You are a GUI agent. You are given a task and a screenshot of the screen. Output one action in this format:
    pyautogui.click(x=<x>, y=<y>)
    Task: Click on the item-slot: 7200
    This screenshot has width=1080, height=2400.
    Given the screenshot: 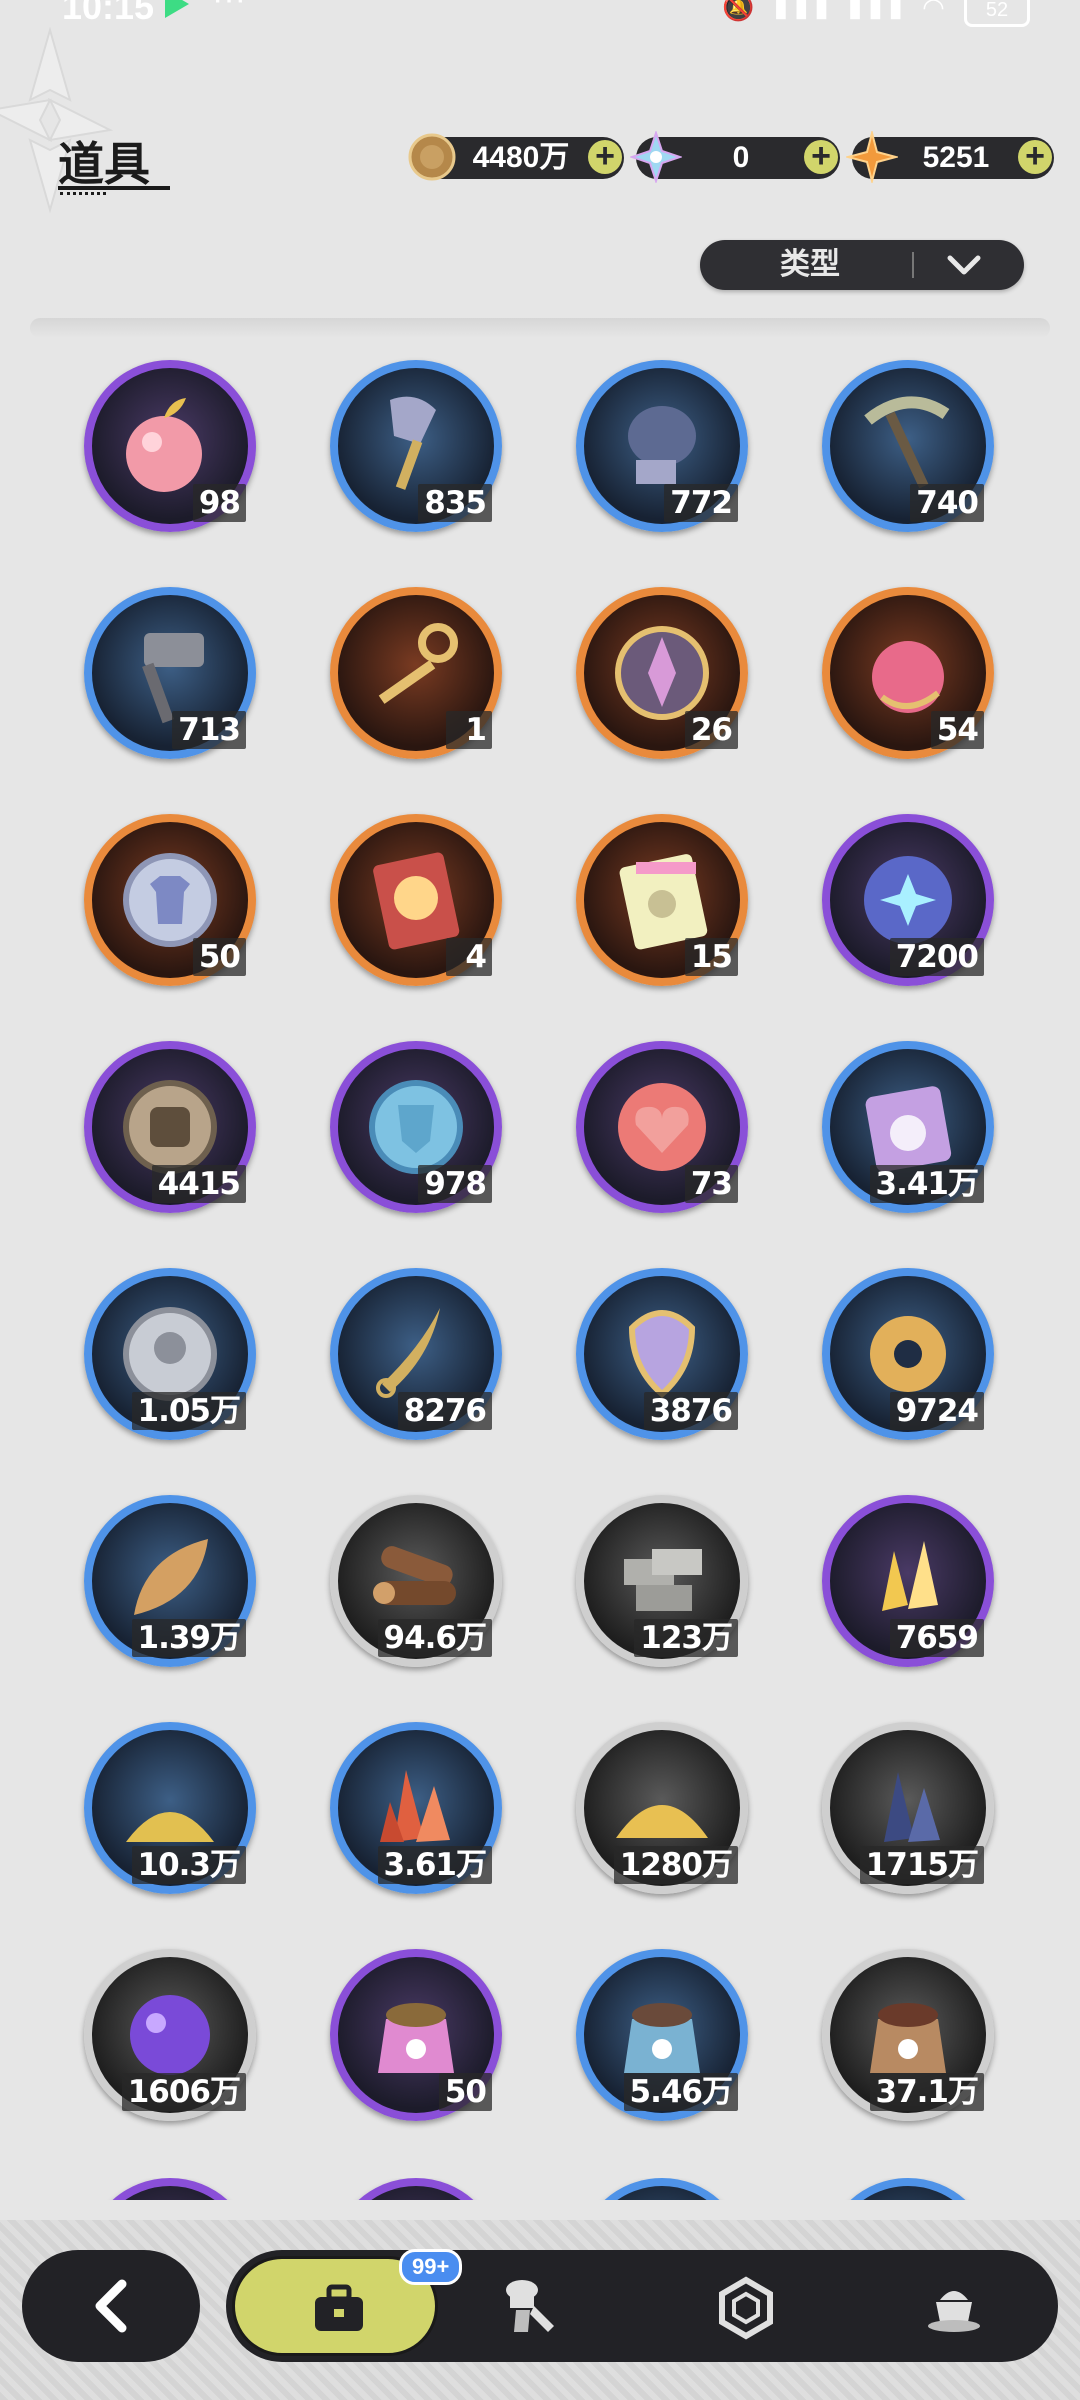 What is the action you would take?
    pyautogui.click(x=908, y=900)
    